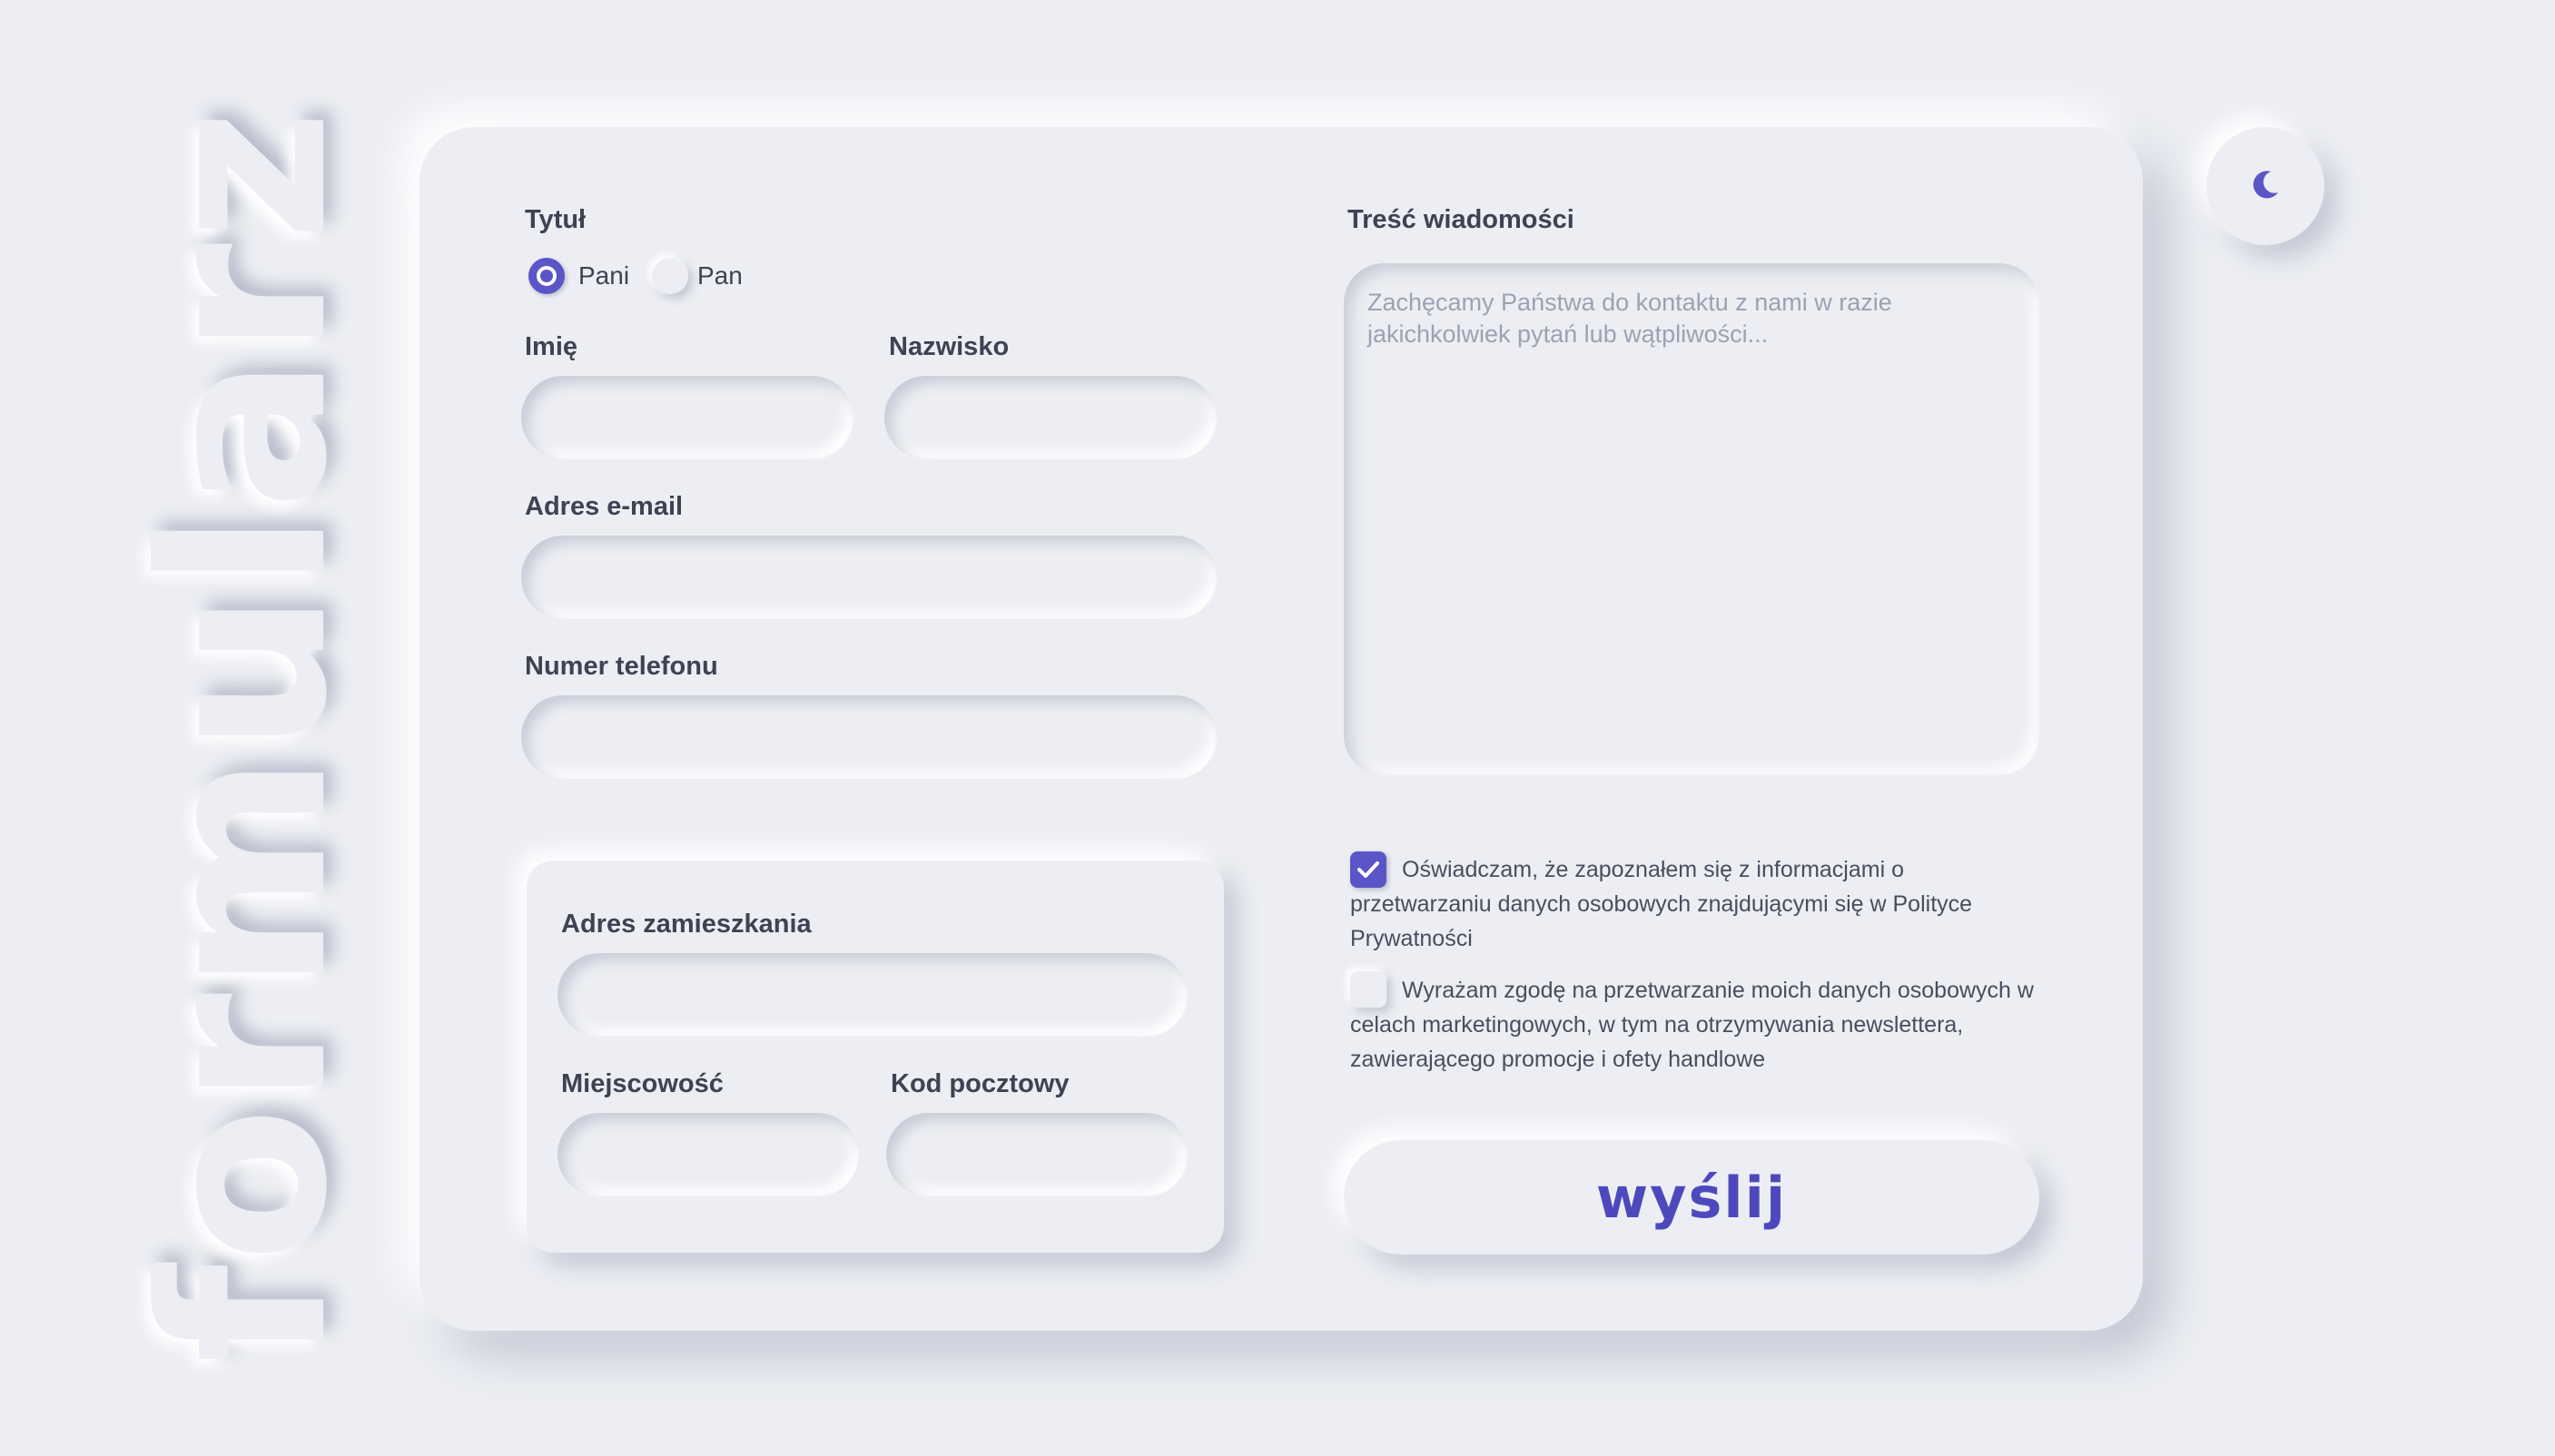  Describe the element at coordinates (604, 275) in the screenshot. I see `radio-pani-label: Pani` at that location.